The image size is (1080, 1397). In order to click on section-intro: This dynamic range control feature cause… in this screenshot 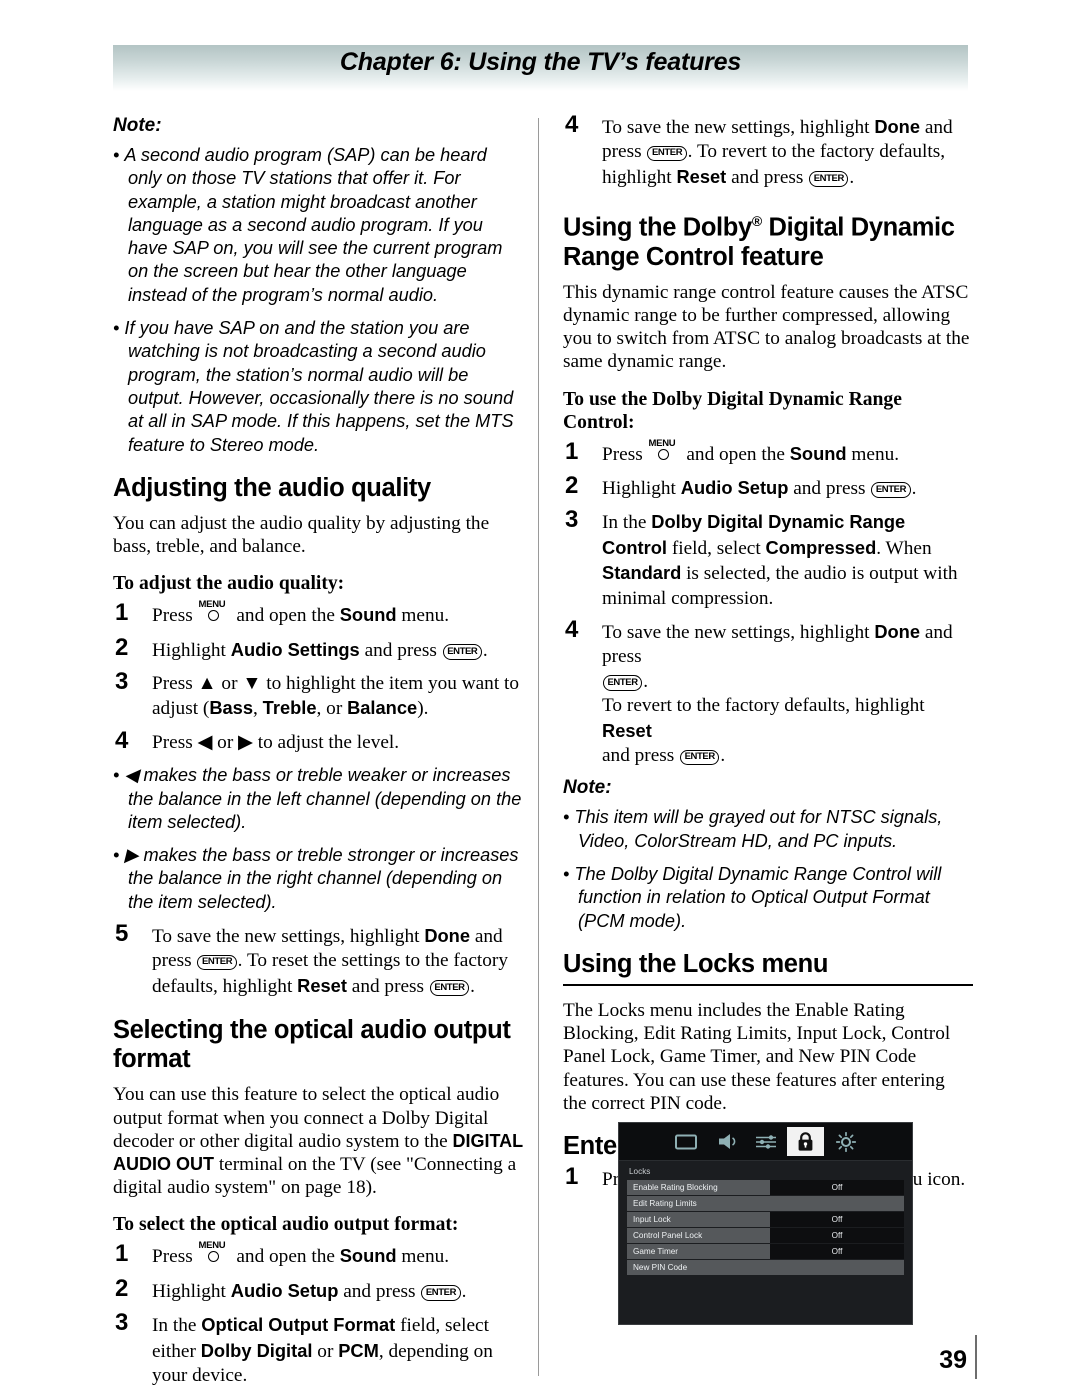, I will do `click(766, 327)`.